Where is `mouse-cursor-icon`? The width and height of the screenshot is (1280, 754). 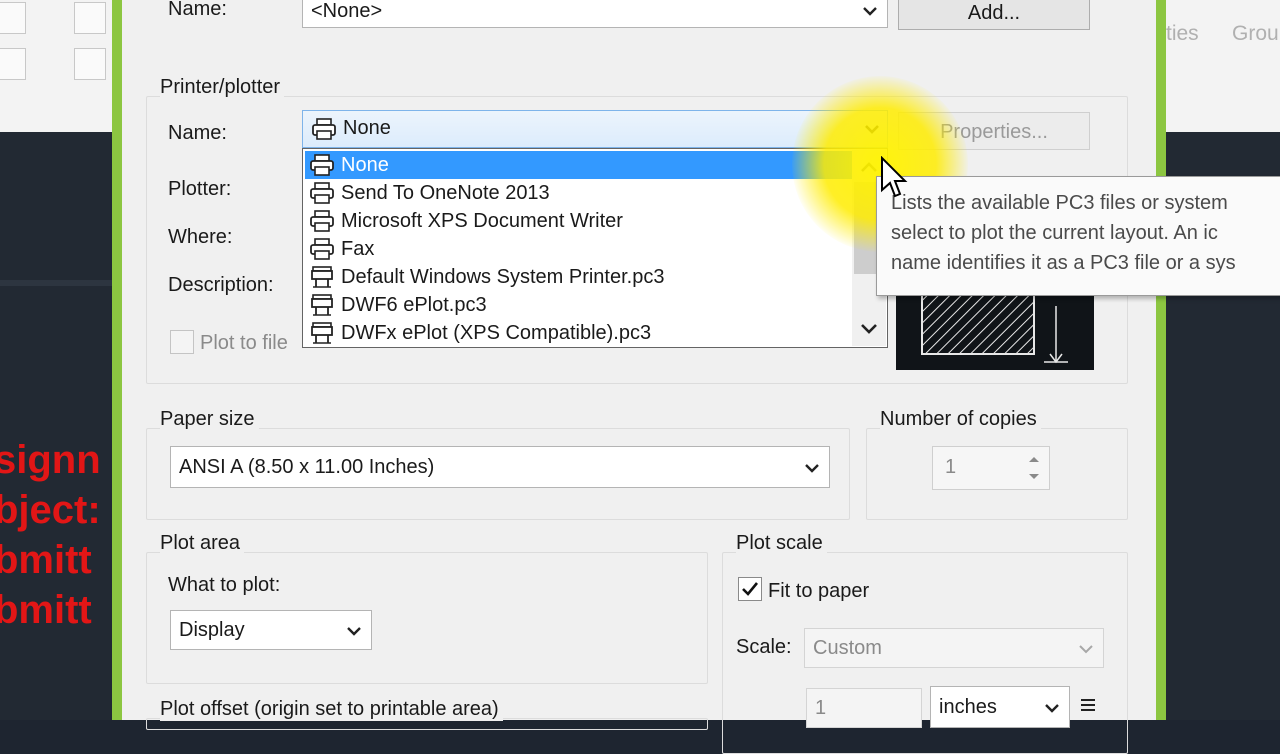
mouse-cursor-icon is located at coordinates (894, 177).